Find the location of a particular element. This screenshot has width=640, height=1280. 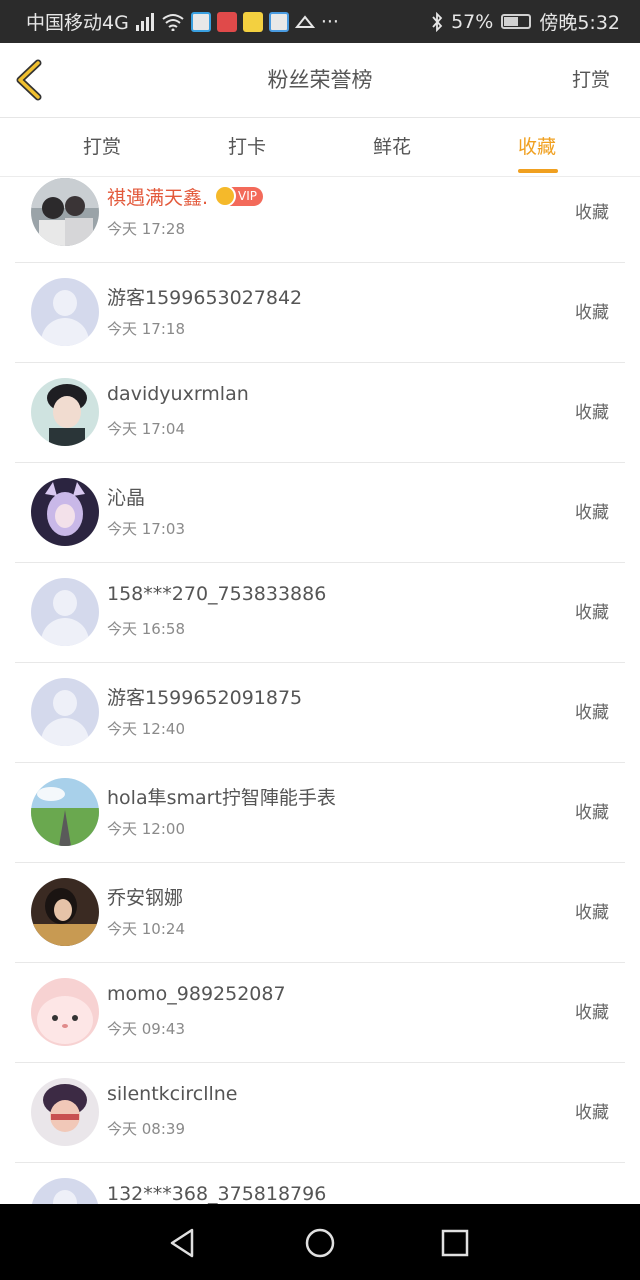

user-name: hola隼smart拧智陣能手表 is located at coordinates (221, 798).